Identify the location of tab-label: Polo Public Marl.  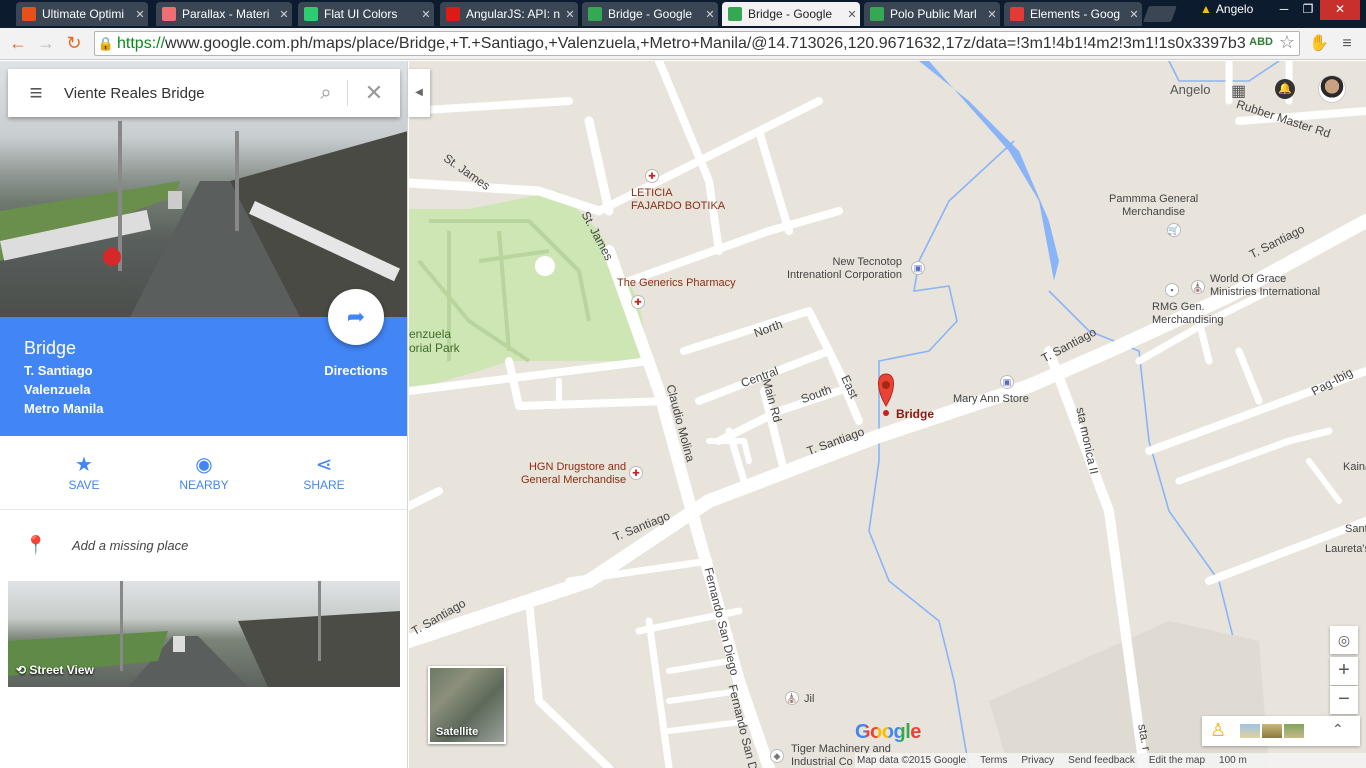
(933, 14).